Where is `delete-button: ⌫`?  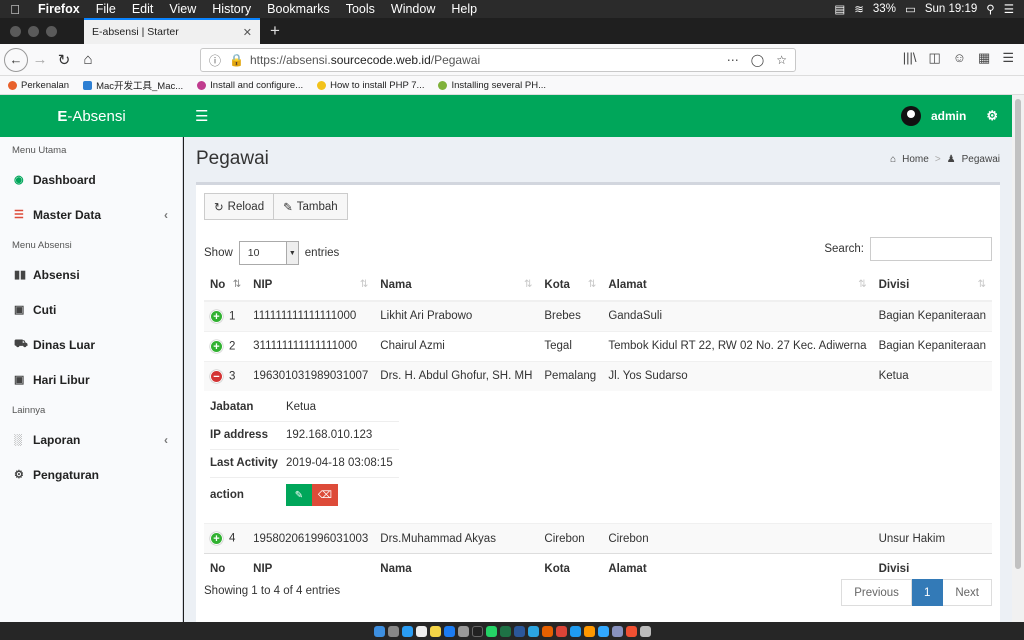
delete-button: ⌫ is located at coordinates (324, 495).